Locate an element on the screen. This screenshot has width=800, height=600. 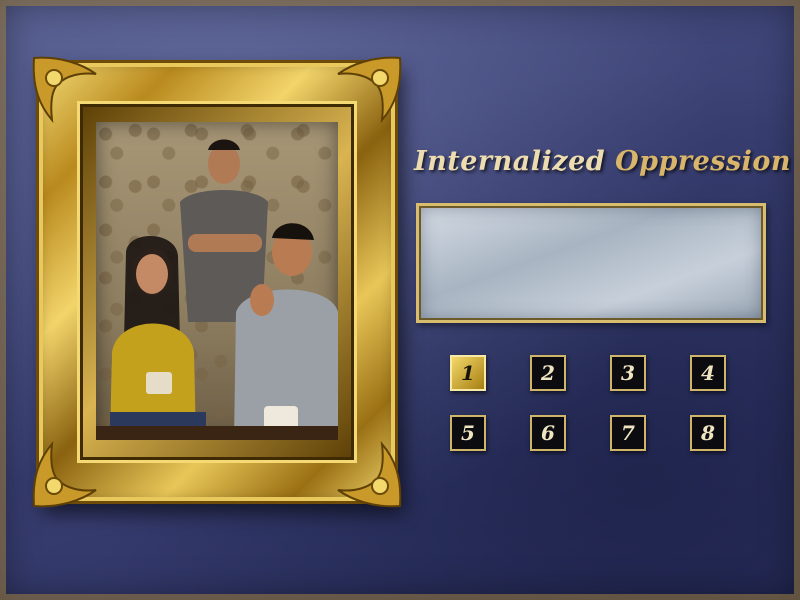
title-part-2: Oppression is located at coordinates (703, 161).